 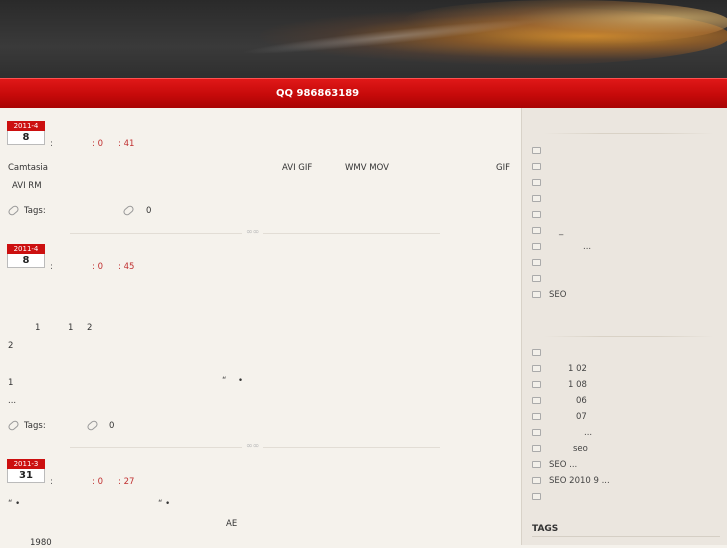 What do you see at coordinates (581, 401) in the screenshot?
I see `archive-label: 06` at bounding box center [581, 401].